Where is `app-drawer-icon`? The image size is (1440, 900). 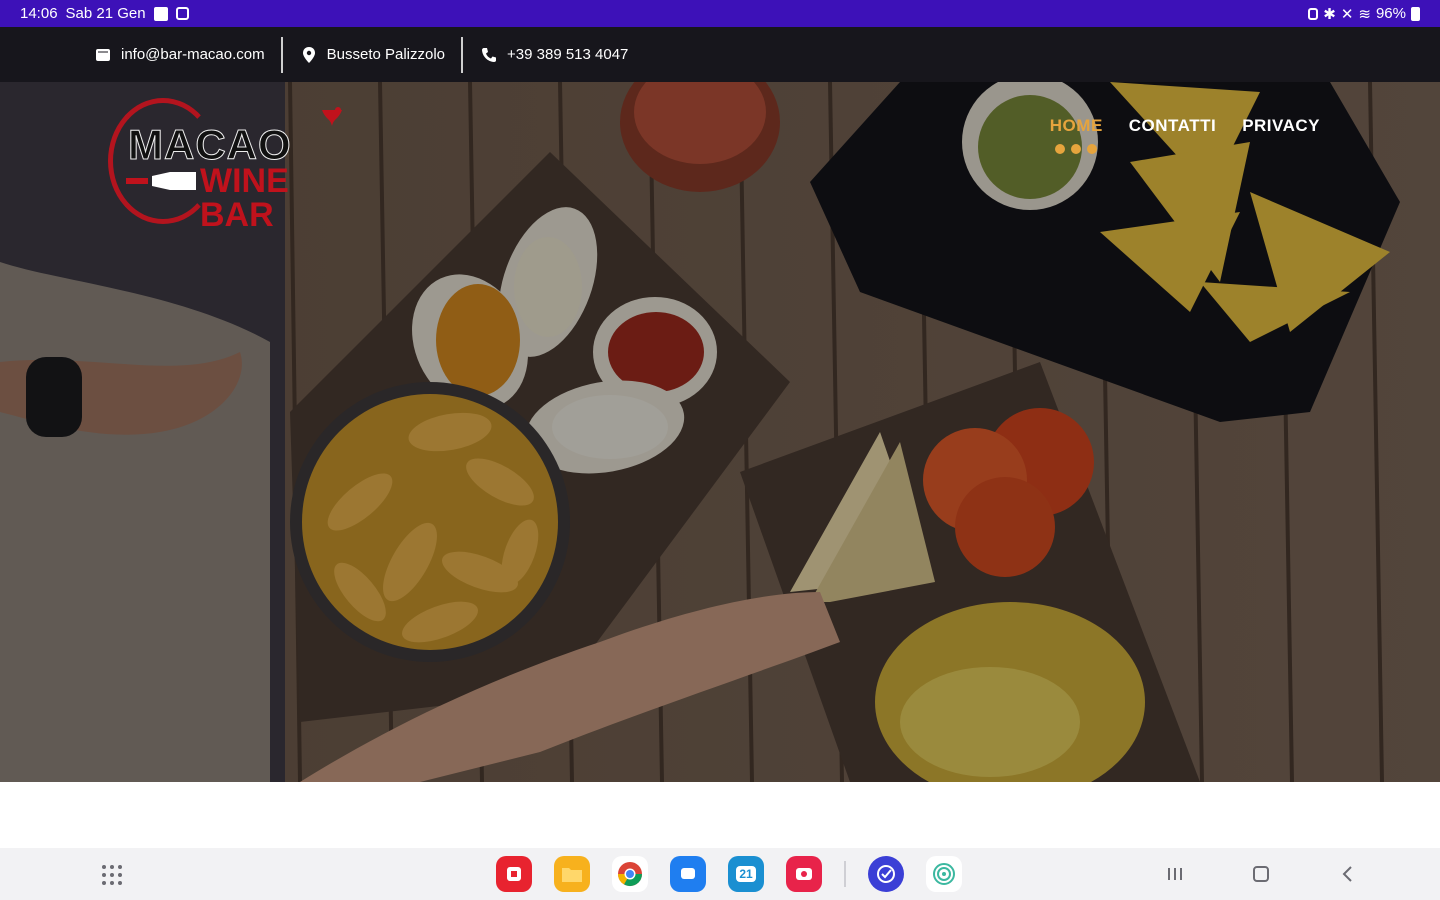 app-drawer-icon is located at coordinates (112, 875).